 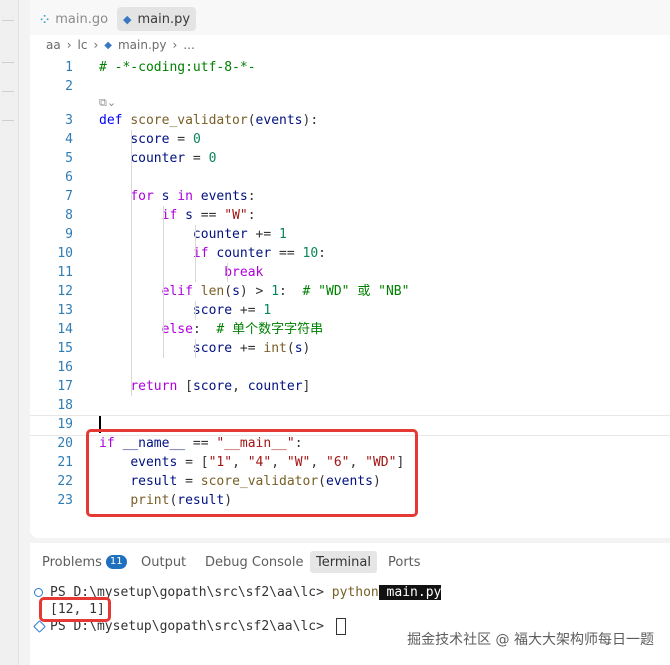 What do you see at coordinates (69, 139) in the screenshot?
I see `line-number: 4` at bounding box center [69, 139].